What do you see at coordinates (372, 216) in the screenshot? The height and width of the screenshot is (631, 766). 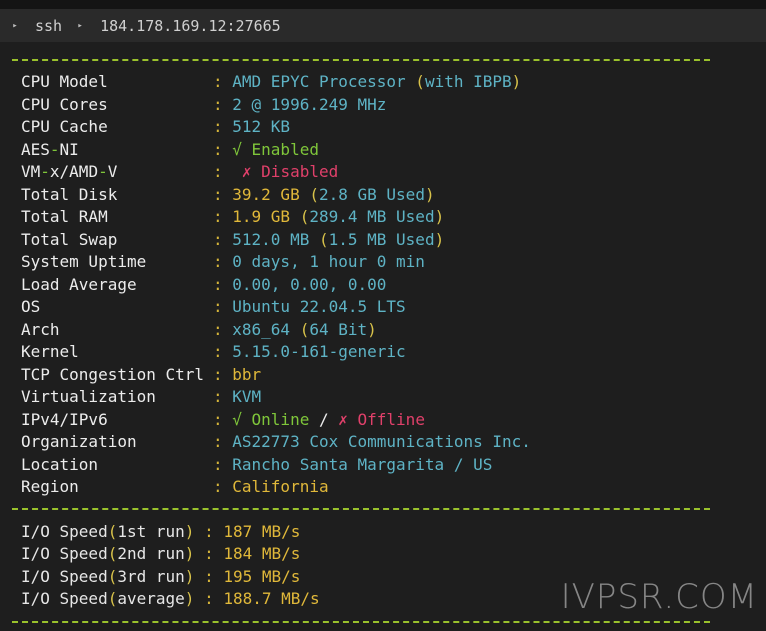 I see `value-ram-used: 289.4 MB Used` at bounding box center [372, 216].